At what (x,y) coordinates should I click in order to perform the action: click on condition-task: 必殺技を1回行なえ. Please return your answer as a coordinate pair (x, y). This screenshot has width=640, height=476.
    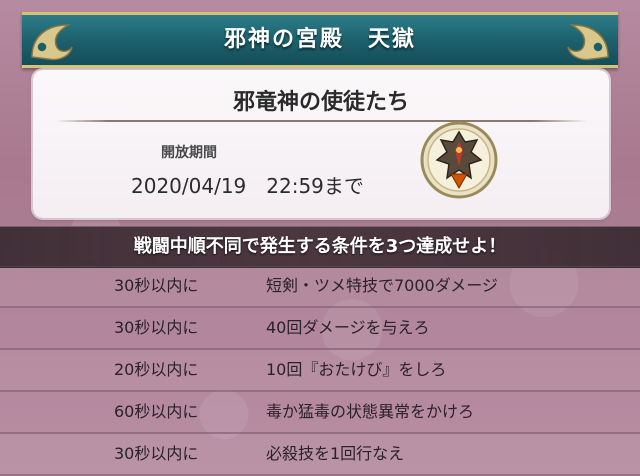
    Looking at the image, I should click on (335, 453).